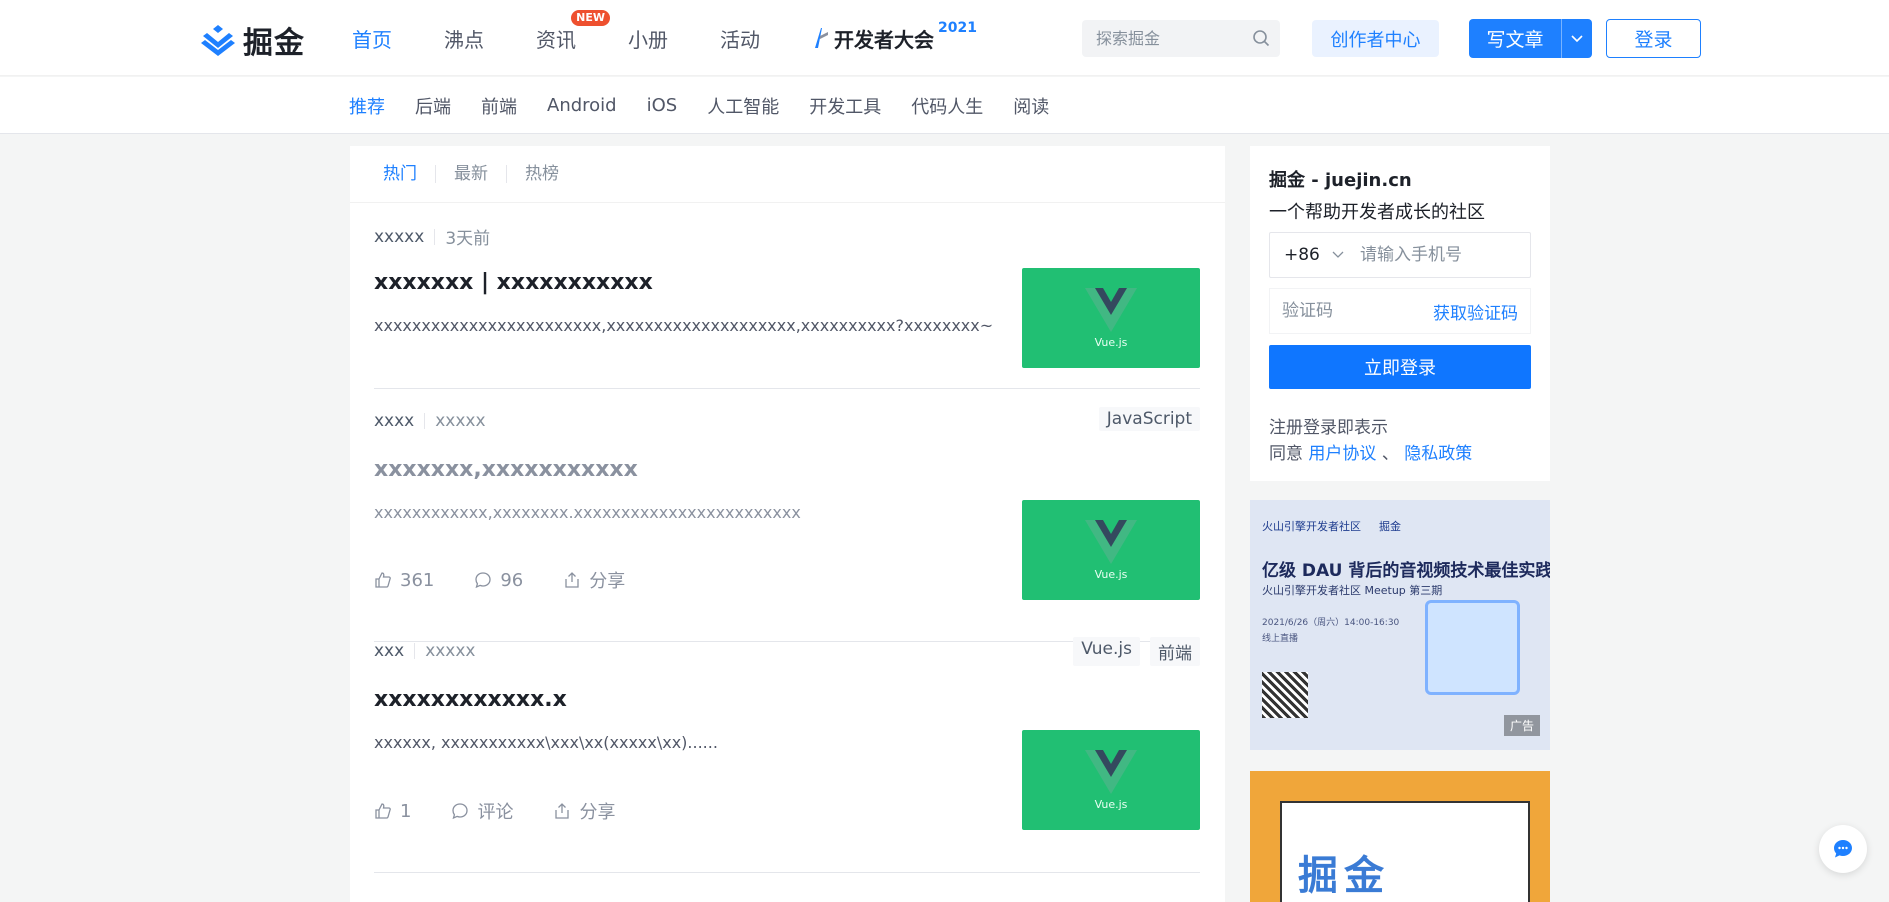  What do you see at coordinates (1328, 428) in the screenshot?
I see `agreement-line-1: 注册登录即表示` at bounding box center [1328, 428].